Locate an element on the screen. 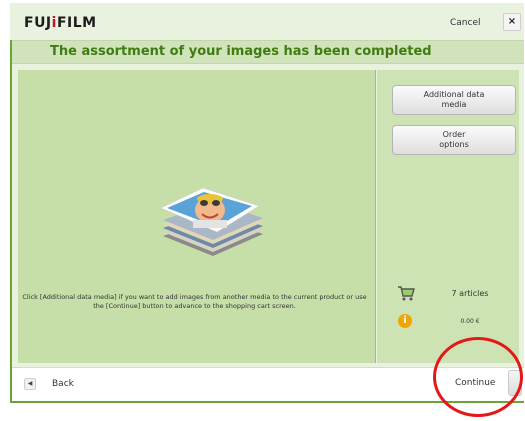  shopping-cart-icon is located at coordinates (406, 293).